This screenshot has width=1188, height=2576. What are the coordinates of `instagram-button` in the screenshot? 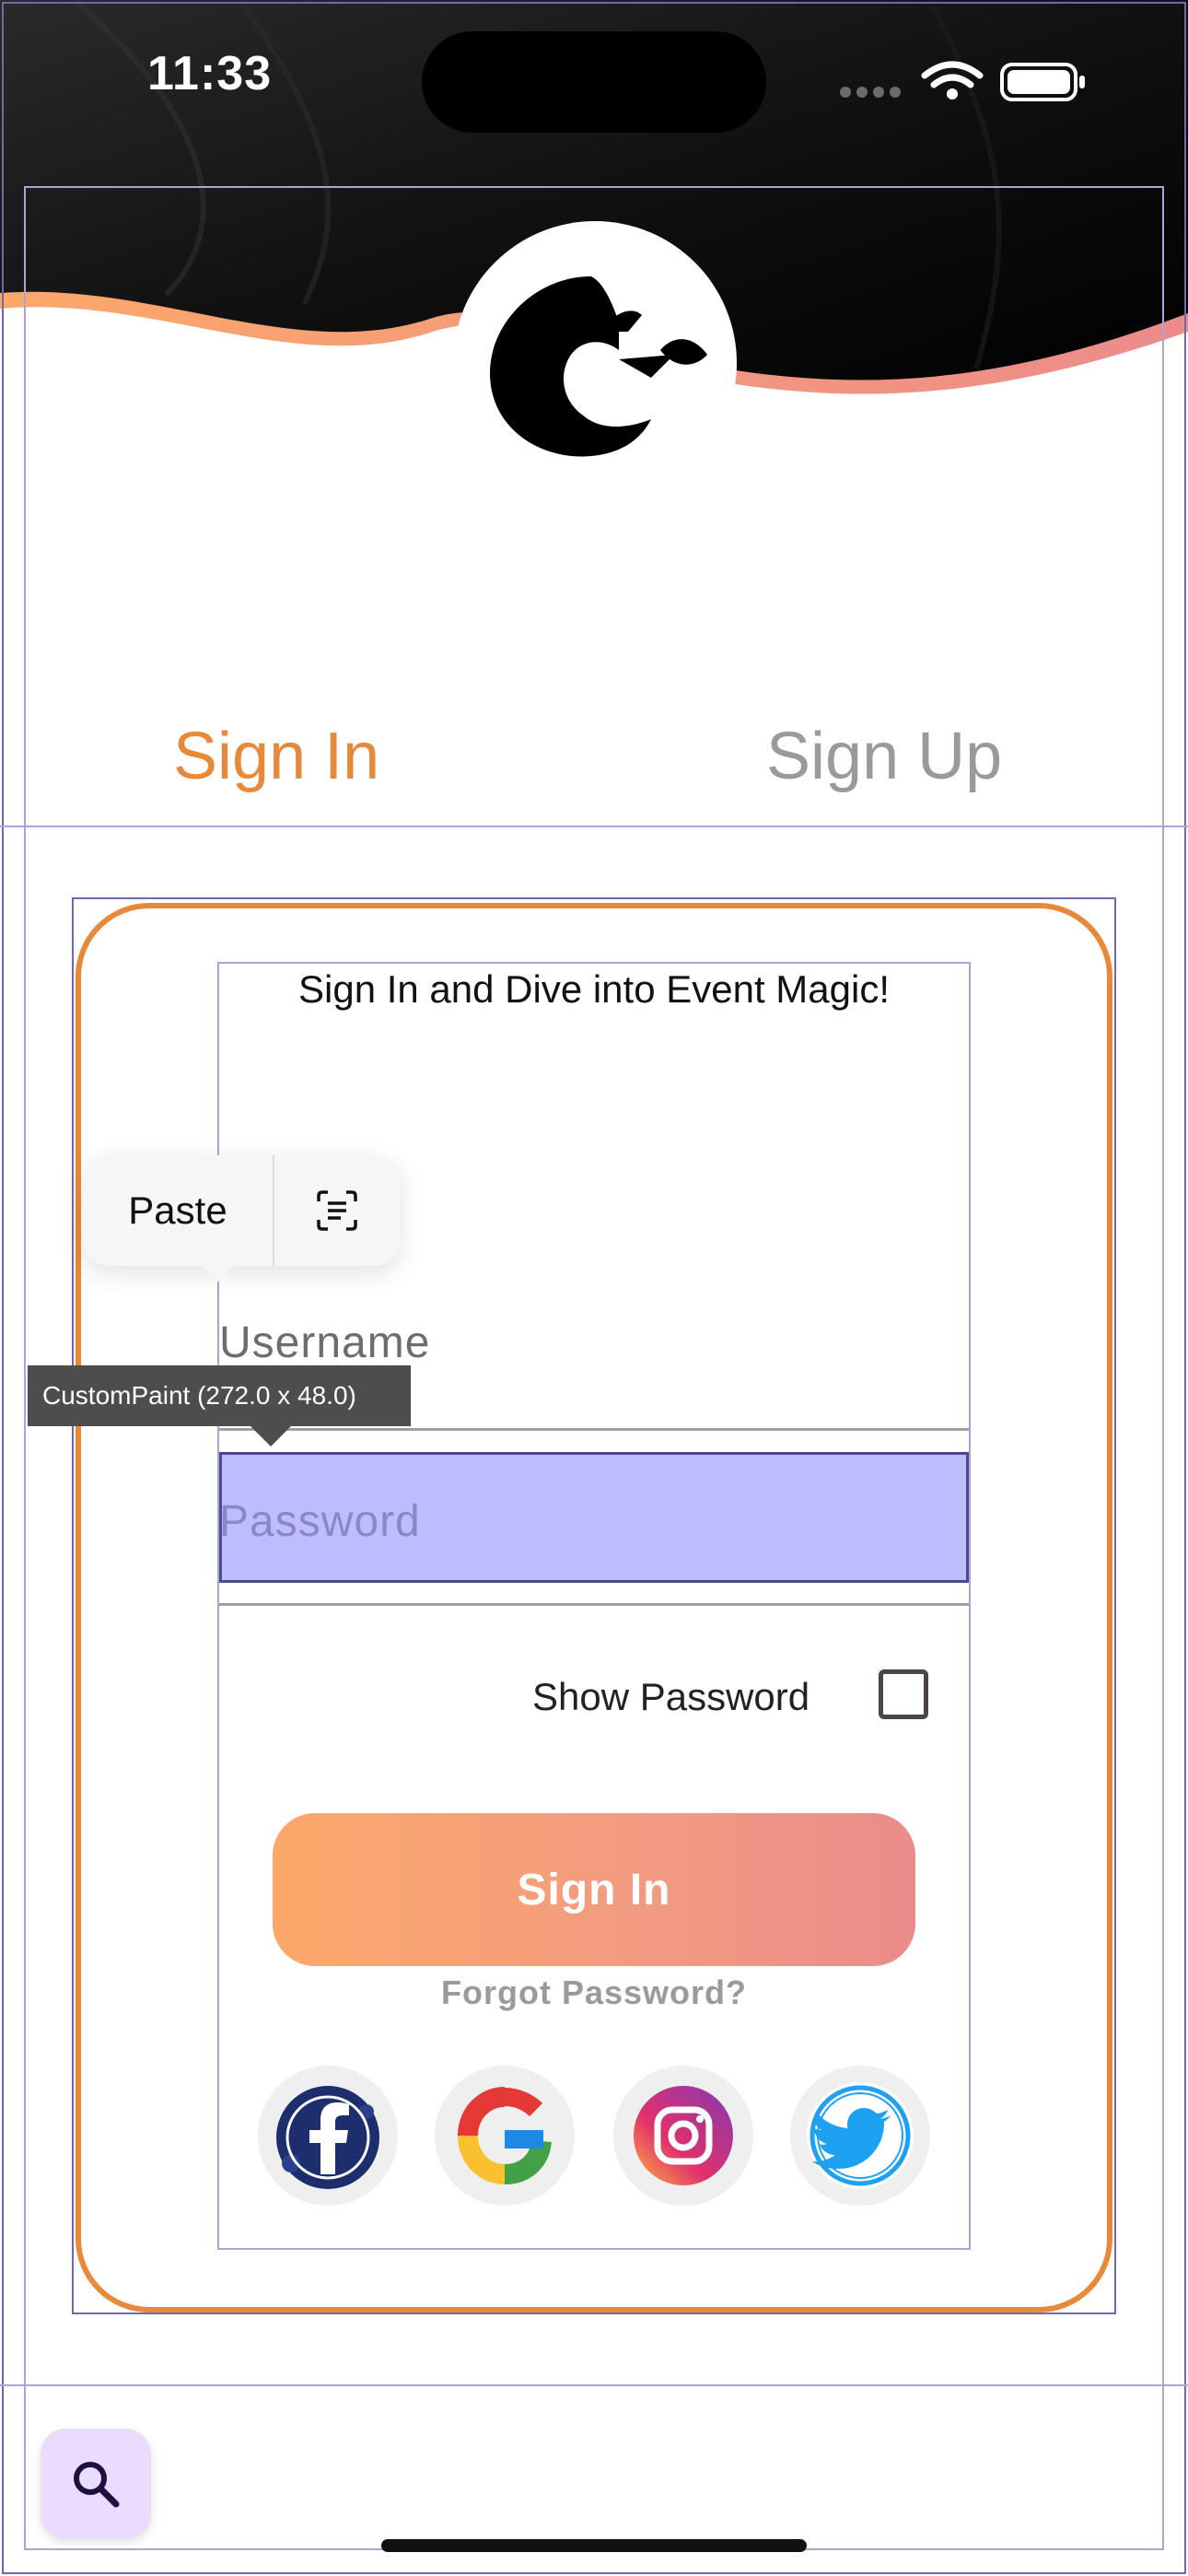 It's located at (683, 2136).